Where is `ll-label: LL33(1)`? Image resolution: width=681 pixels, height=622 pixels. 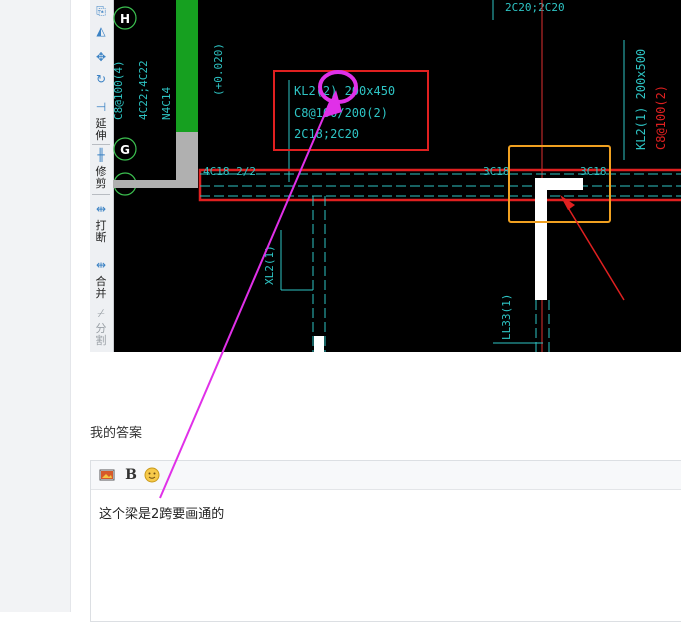
ll-label: LL33(1) is located at coordinates (506, 317).